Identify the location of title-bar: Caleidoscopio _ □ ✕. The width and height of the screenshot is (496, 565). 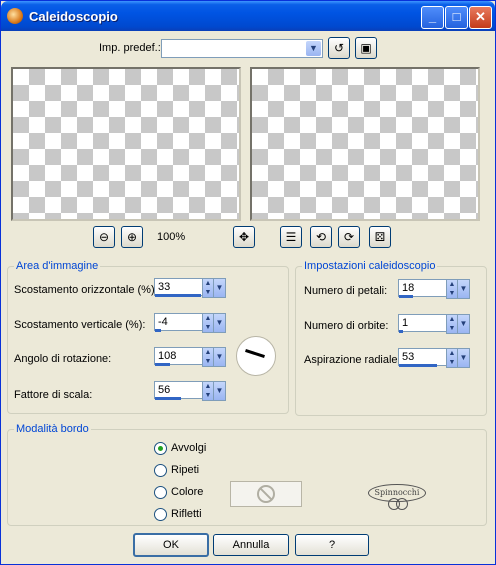
(248, 16).